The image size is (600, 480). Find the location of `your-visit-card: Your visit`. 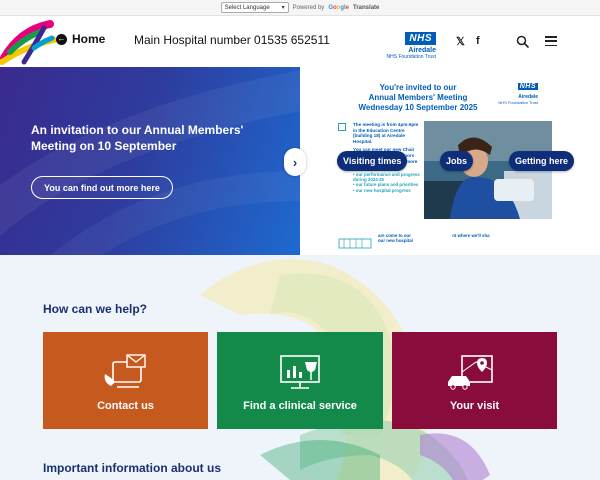

your-visit-card: Your visit is located at coordinates (474, 380).